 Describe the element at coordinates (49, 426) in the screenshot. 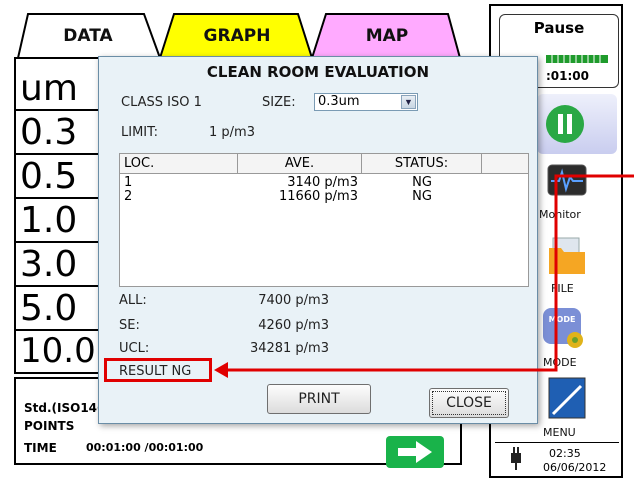

I see `points-label: POINTS` at that location.